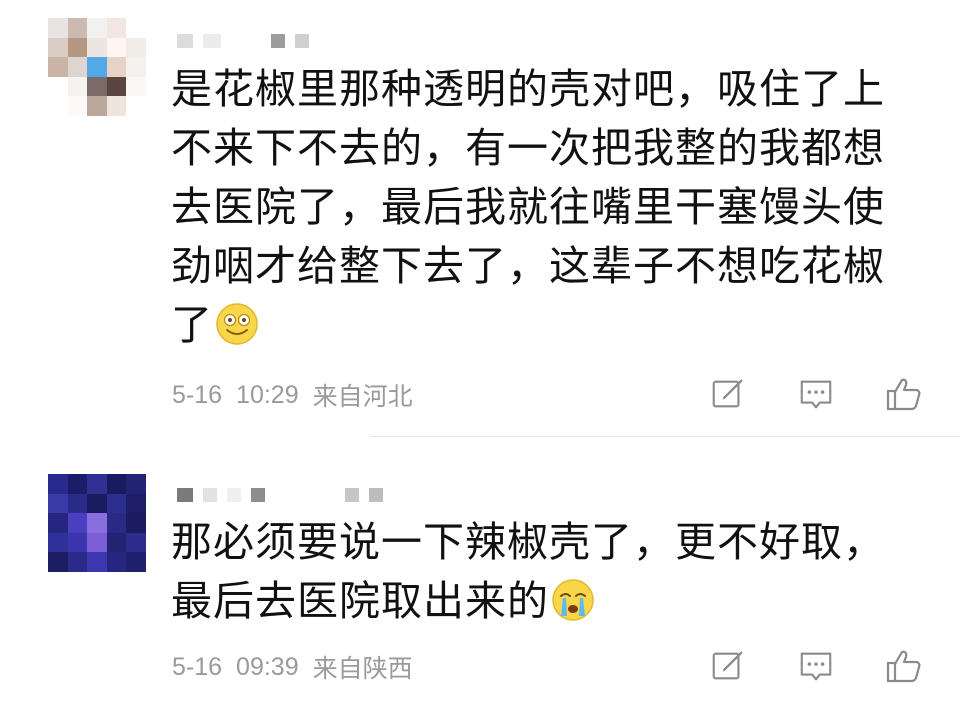  Describe the element at coordinates (267, 666) in the screenshot. I see `comment-time: 09:39` at that location.